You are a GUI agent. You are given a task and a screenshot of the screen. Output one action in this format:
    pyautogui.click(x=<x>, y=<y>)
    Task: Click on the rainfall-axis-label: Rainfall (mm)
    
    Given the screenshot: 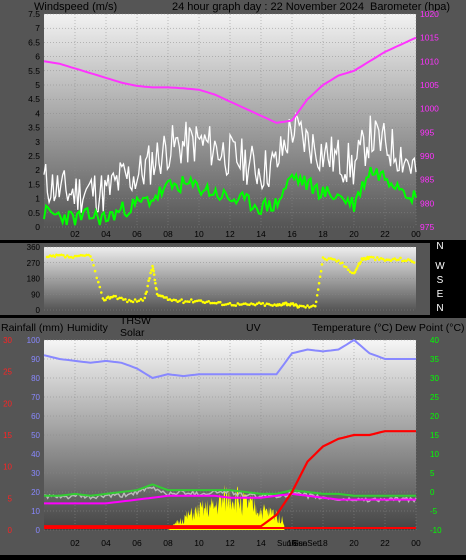 What is the action you would take?
    pyautogui.click(x=32, y=328)
    